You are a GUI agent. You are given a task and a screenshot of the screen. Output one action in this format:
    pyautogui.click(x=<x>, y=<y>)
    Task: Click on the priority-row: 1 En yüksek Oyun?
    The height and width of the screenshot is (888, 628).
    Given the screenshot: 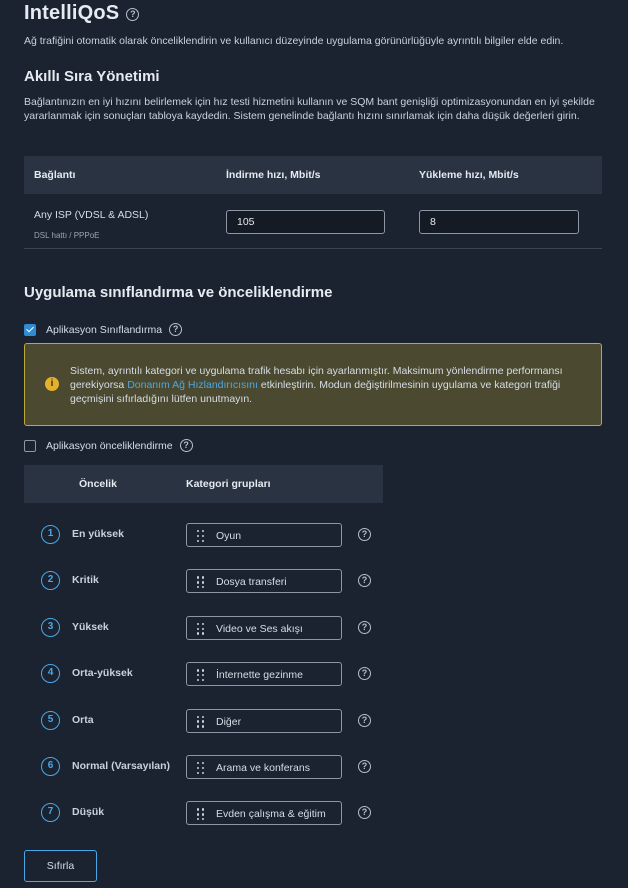 What is the action you would take?
    pyautogui.click(x=224, y=536)
    